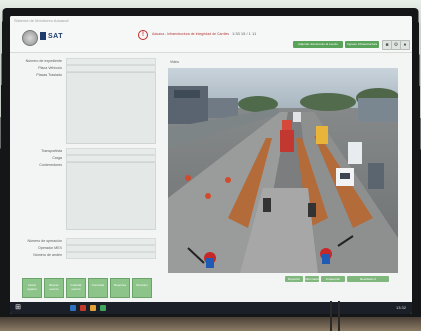 The width and height of the screenshot is (421, 331). What do you see at coordinates (362, 44) in the screenshot?
I see `infrastructure-button: Ingreso Infraestructura` at bounding box center [362, 44].